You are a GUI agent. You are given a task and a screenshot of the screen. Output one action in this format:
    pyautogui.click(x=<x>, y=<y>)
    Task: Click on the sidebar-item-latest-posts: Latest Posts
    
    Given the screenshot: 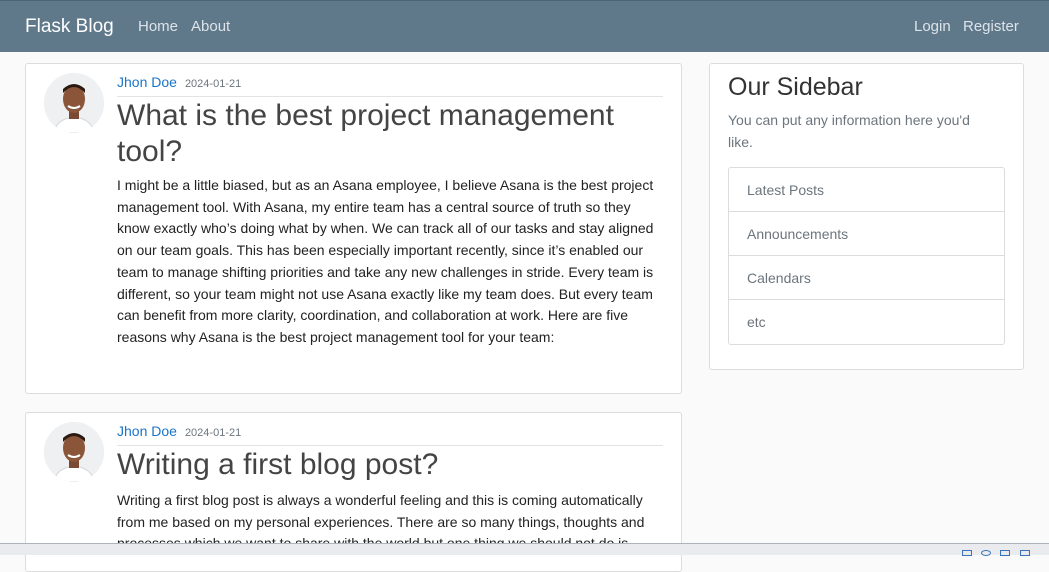 What is the action you would take?
    pyautogui.click(x=866, y=190)
    